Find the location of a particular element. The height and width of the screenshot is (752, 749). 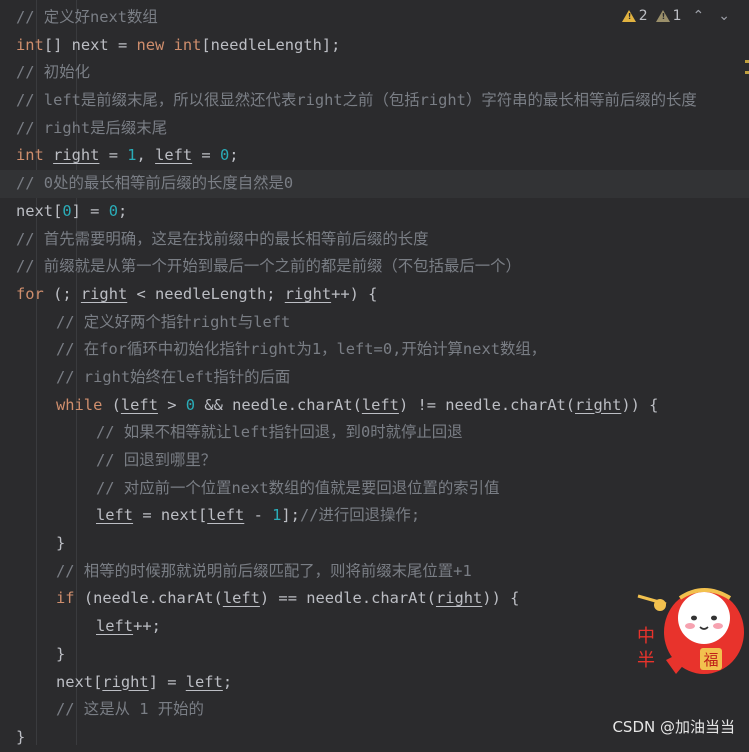

code-line: } is located at coordinates (374, 544).